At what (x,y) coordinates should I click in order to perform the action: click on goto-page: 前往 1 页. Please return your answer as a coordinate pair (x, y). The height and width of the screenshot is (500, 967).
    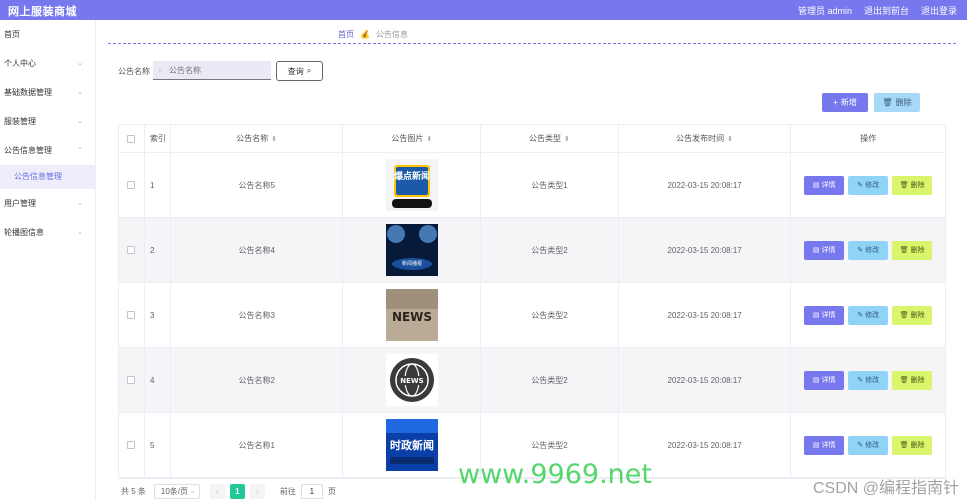
    Looking at the image, I should click on (308, 491).